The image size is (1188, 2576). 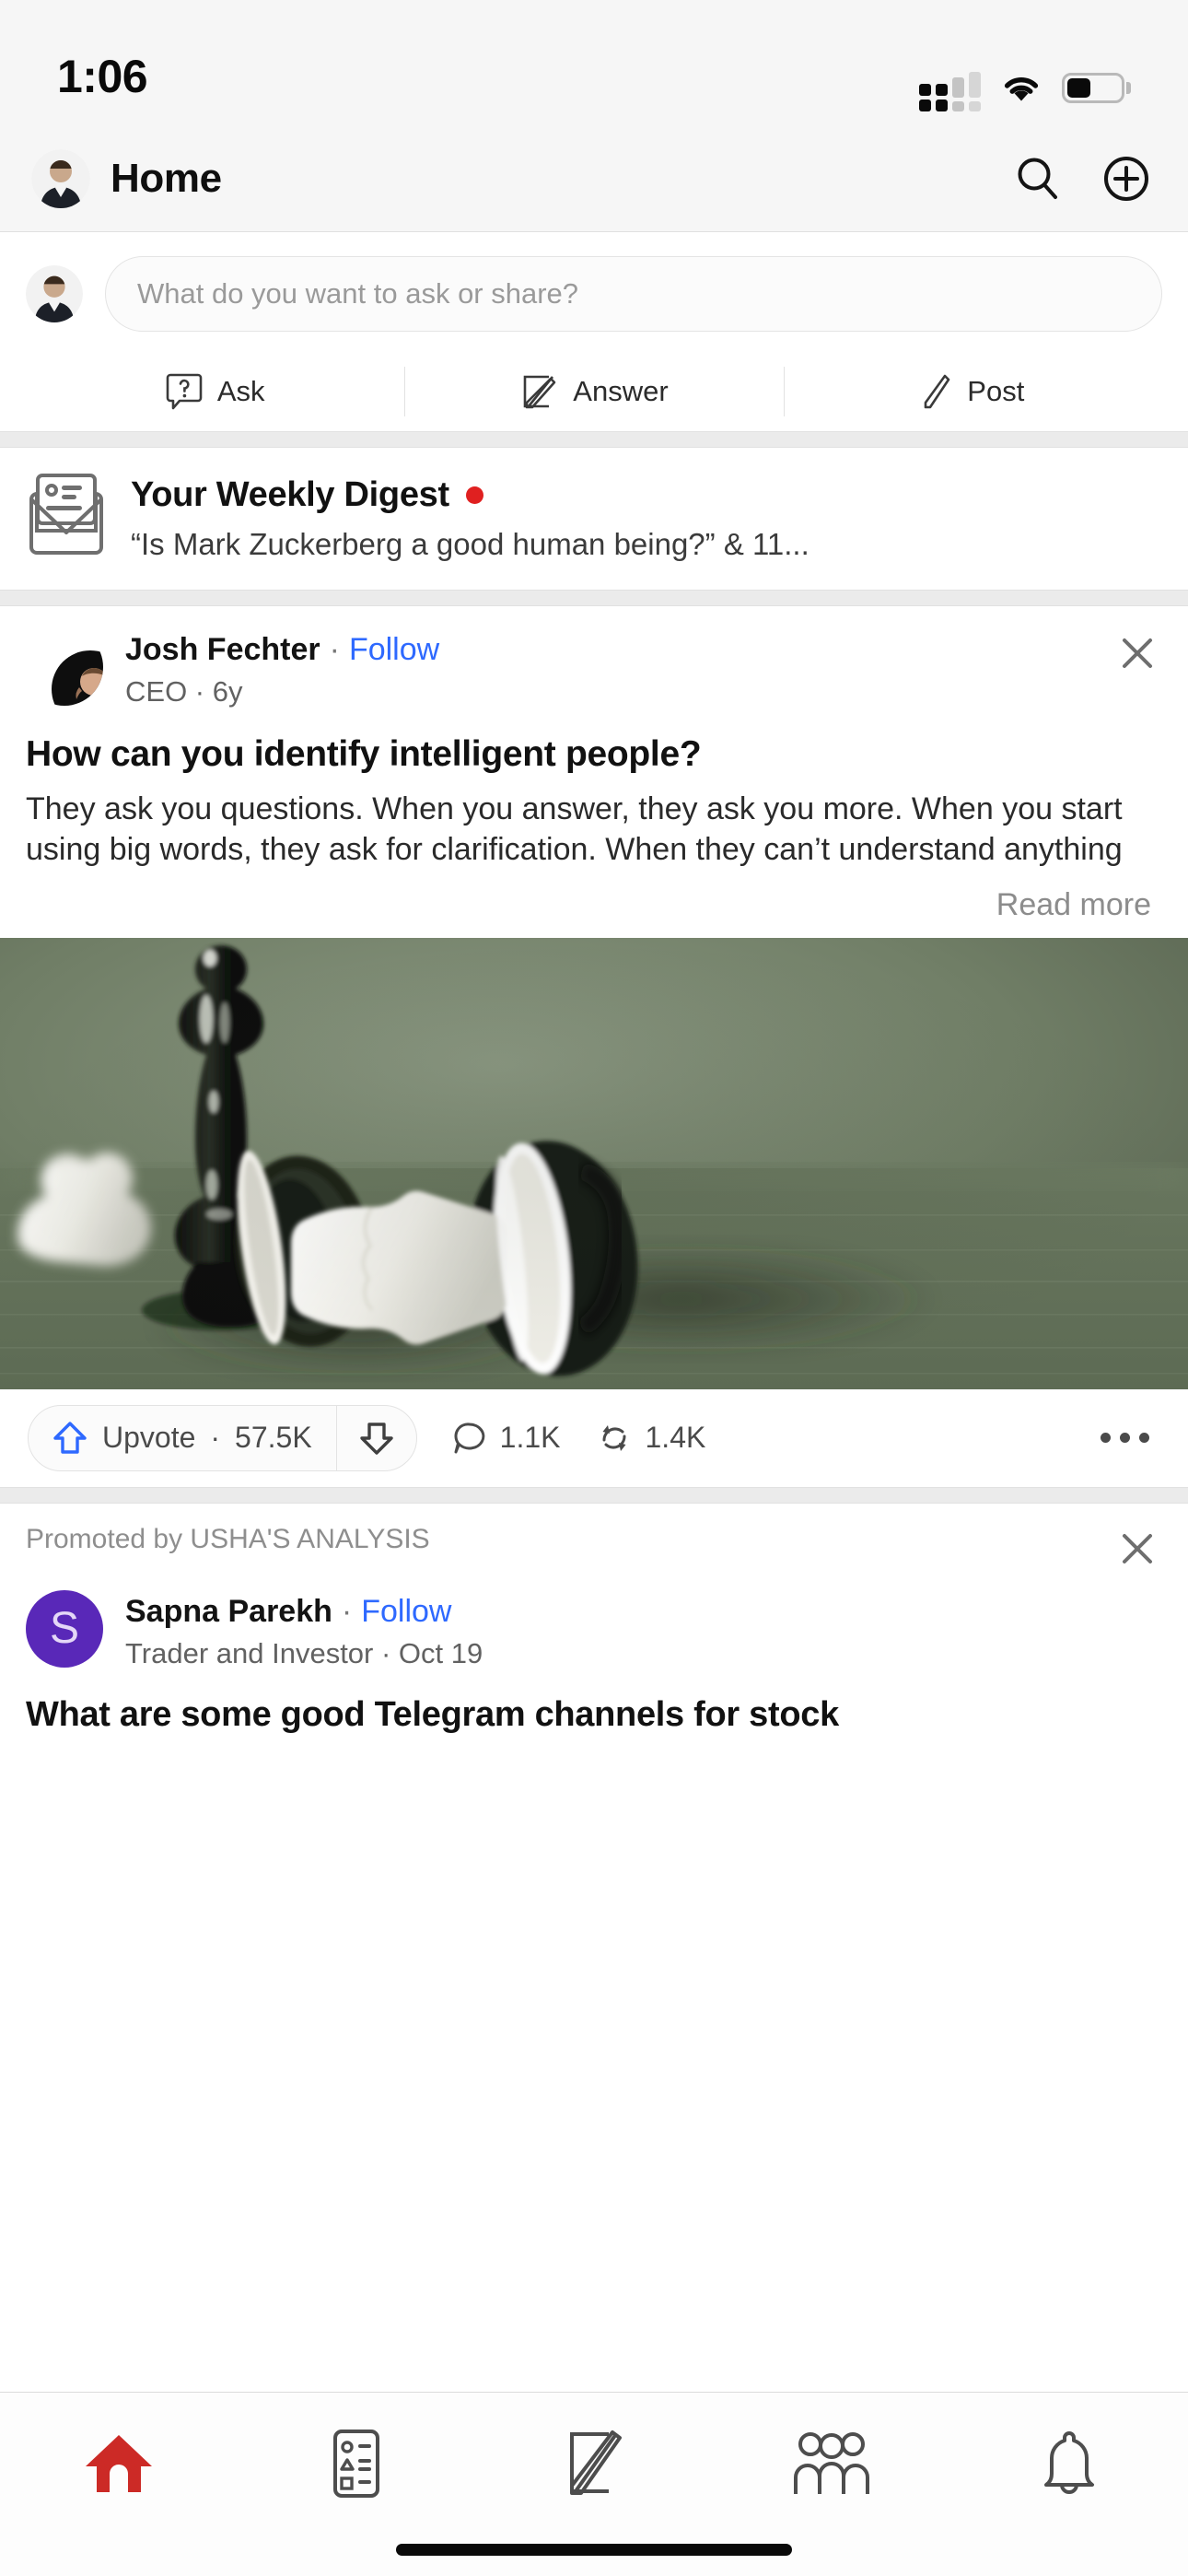 I want to click on bottom-tab-bar, so click(x=594, y=2484).